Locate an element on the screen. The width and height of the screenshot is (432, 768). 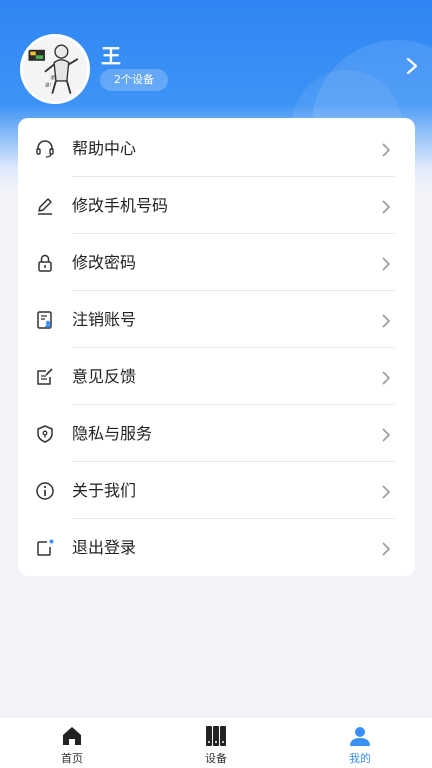
menu-item-label: 关于我们 is located at coordinates (104, 490).